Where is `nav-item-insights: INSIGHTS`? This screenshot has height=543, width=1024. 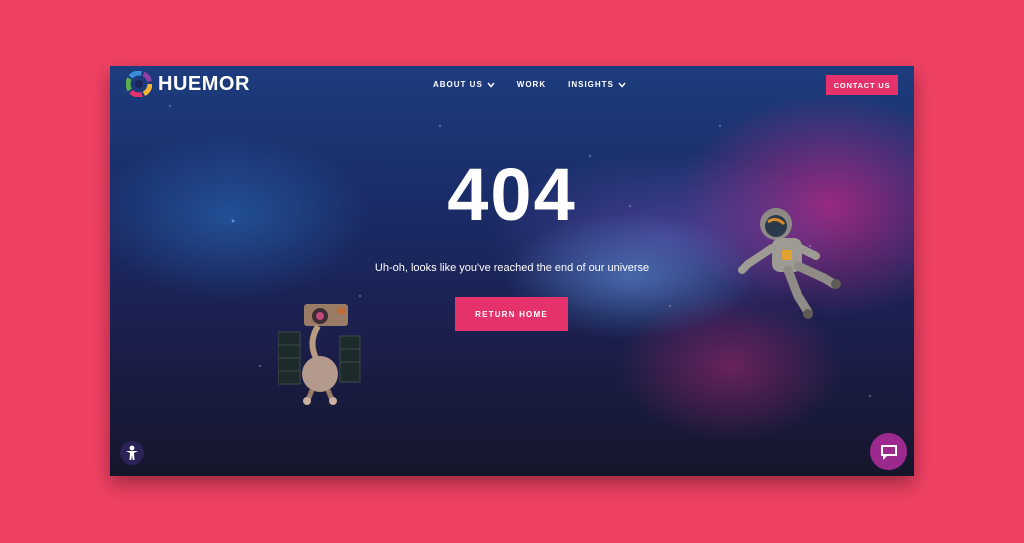 nav-item-insights: INSIGHTS is located at coordinates (597, 84).